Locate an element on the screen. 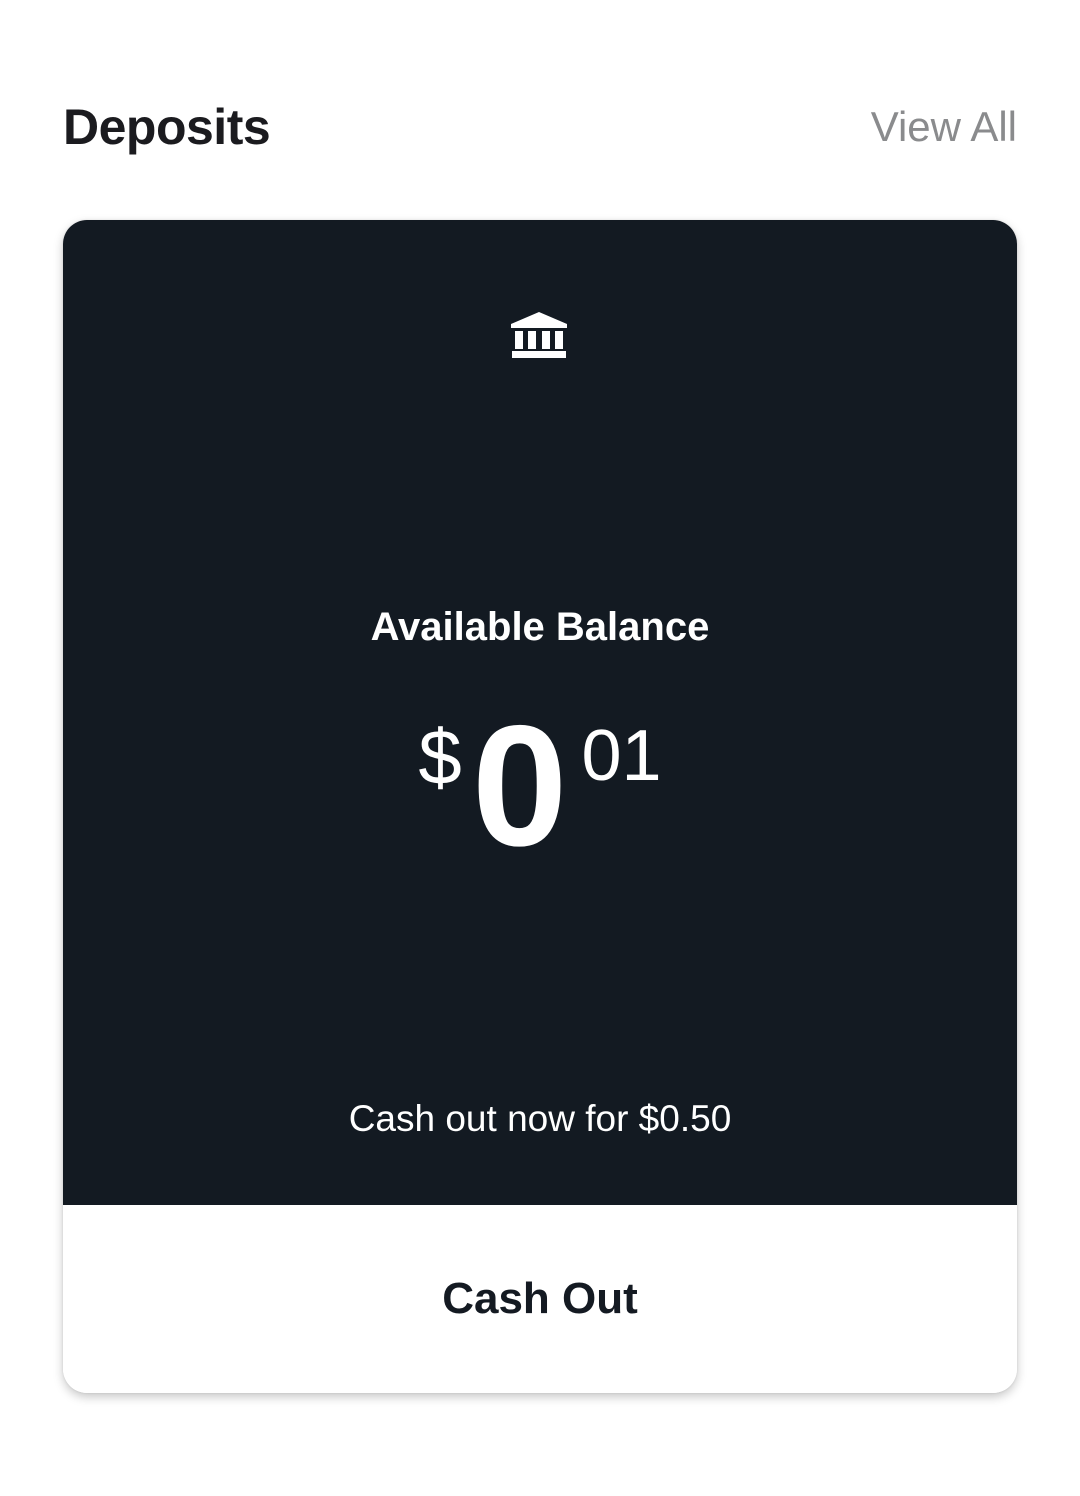 This screenshot has height=1496, width=1080. bank-icon is located at coordinates (539, 335).